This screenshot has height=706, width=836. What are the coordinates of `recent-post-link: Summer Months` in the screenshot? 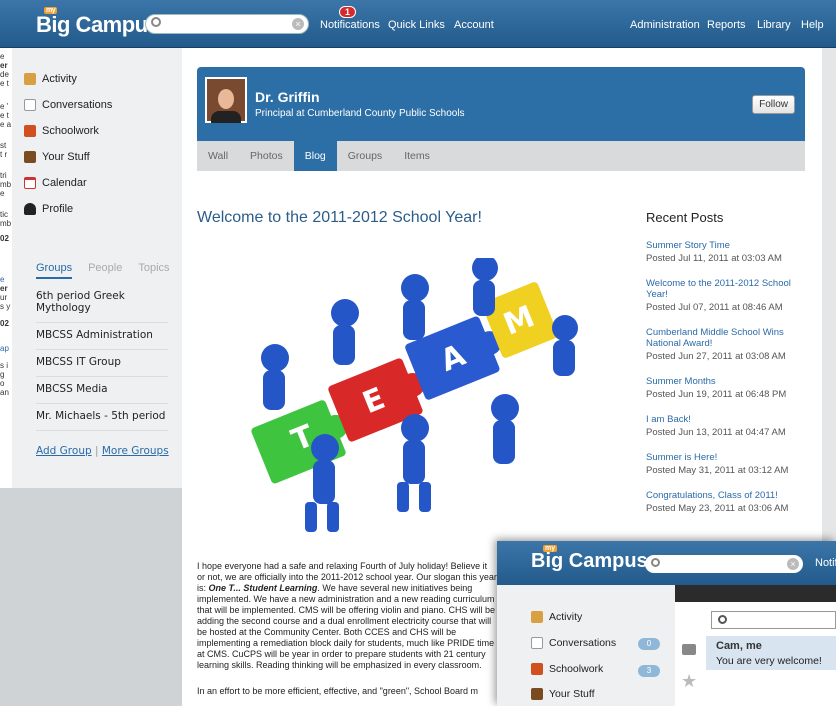 It's located at (722, 381).